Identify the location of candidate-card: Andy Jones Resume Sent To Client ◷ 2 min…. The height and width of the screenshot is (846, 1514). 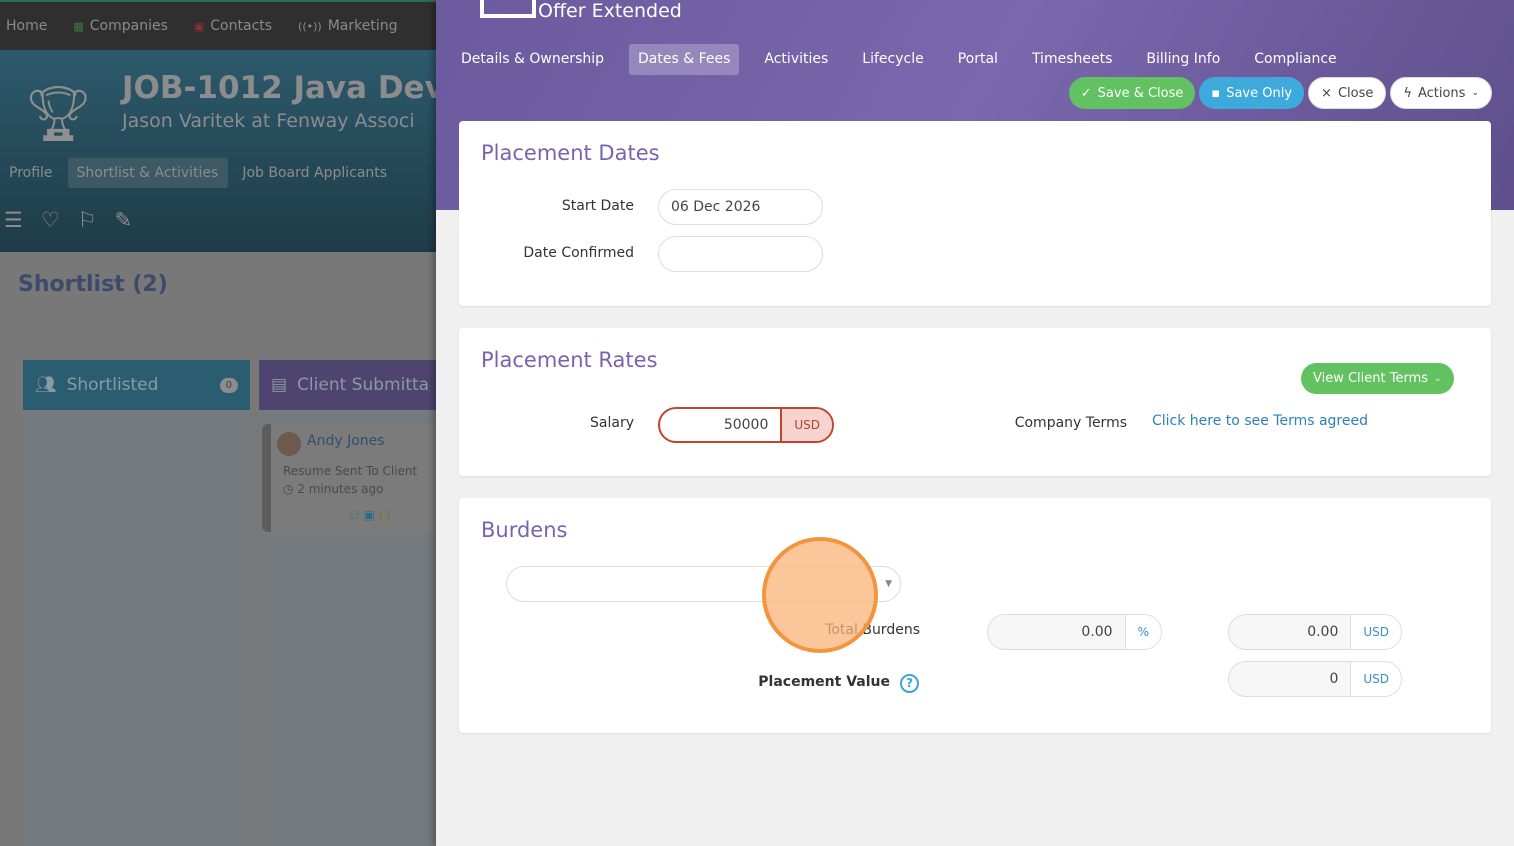
(349, 478).